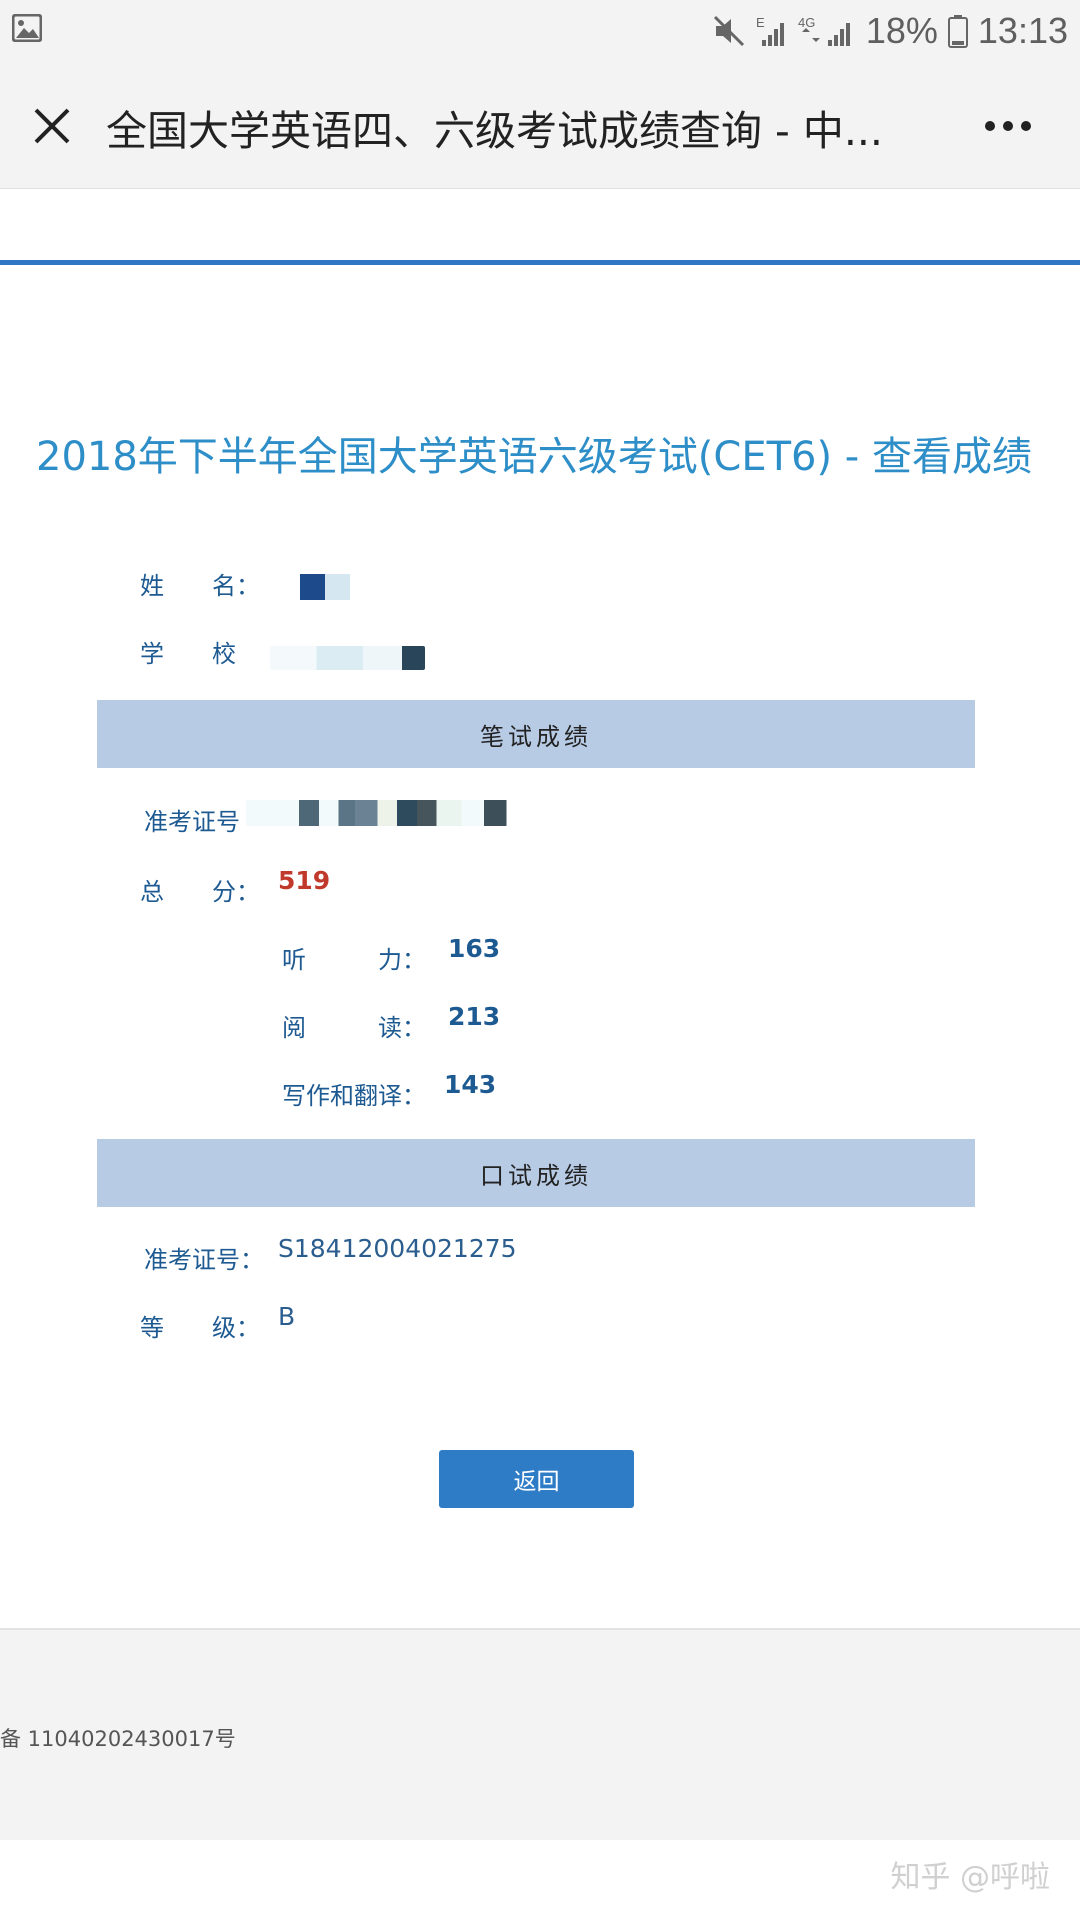  Describe the element at coordinates (1008, 126) in the screenshot. I see `more-menu-icon` at that location.